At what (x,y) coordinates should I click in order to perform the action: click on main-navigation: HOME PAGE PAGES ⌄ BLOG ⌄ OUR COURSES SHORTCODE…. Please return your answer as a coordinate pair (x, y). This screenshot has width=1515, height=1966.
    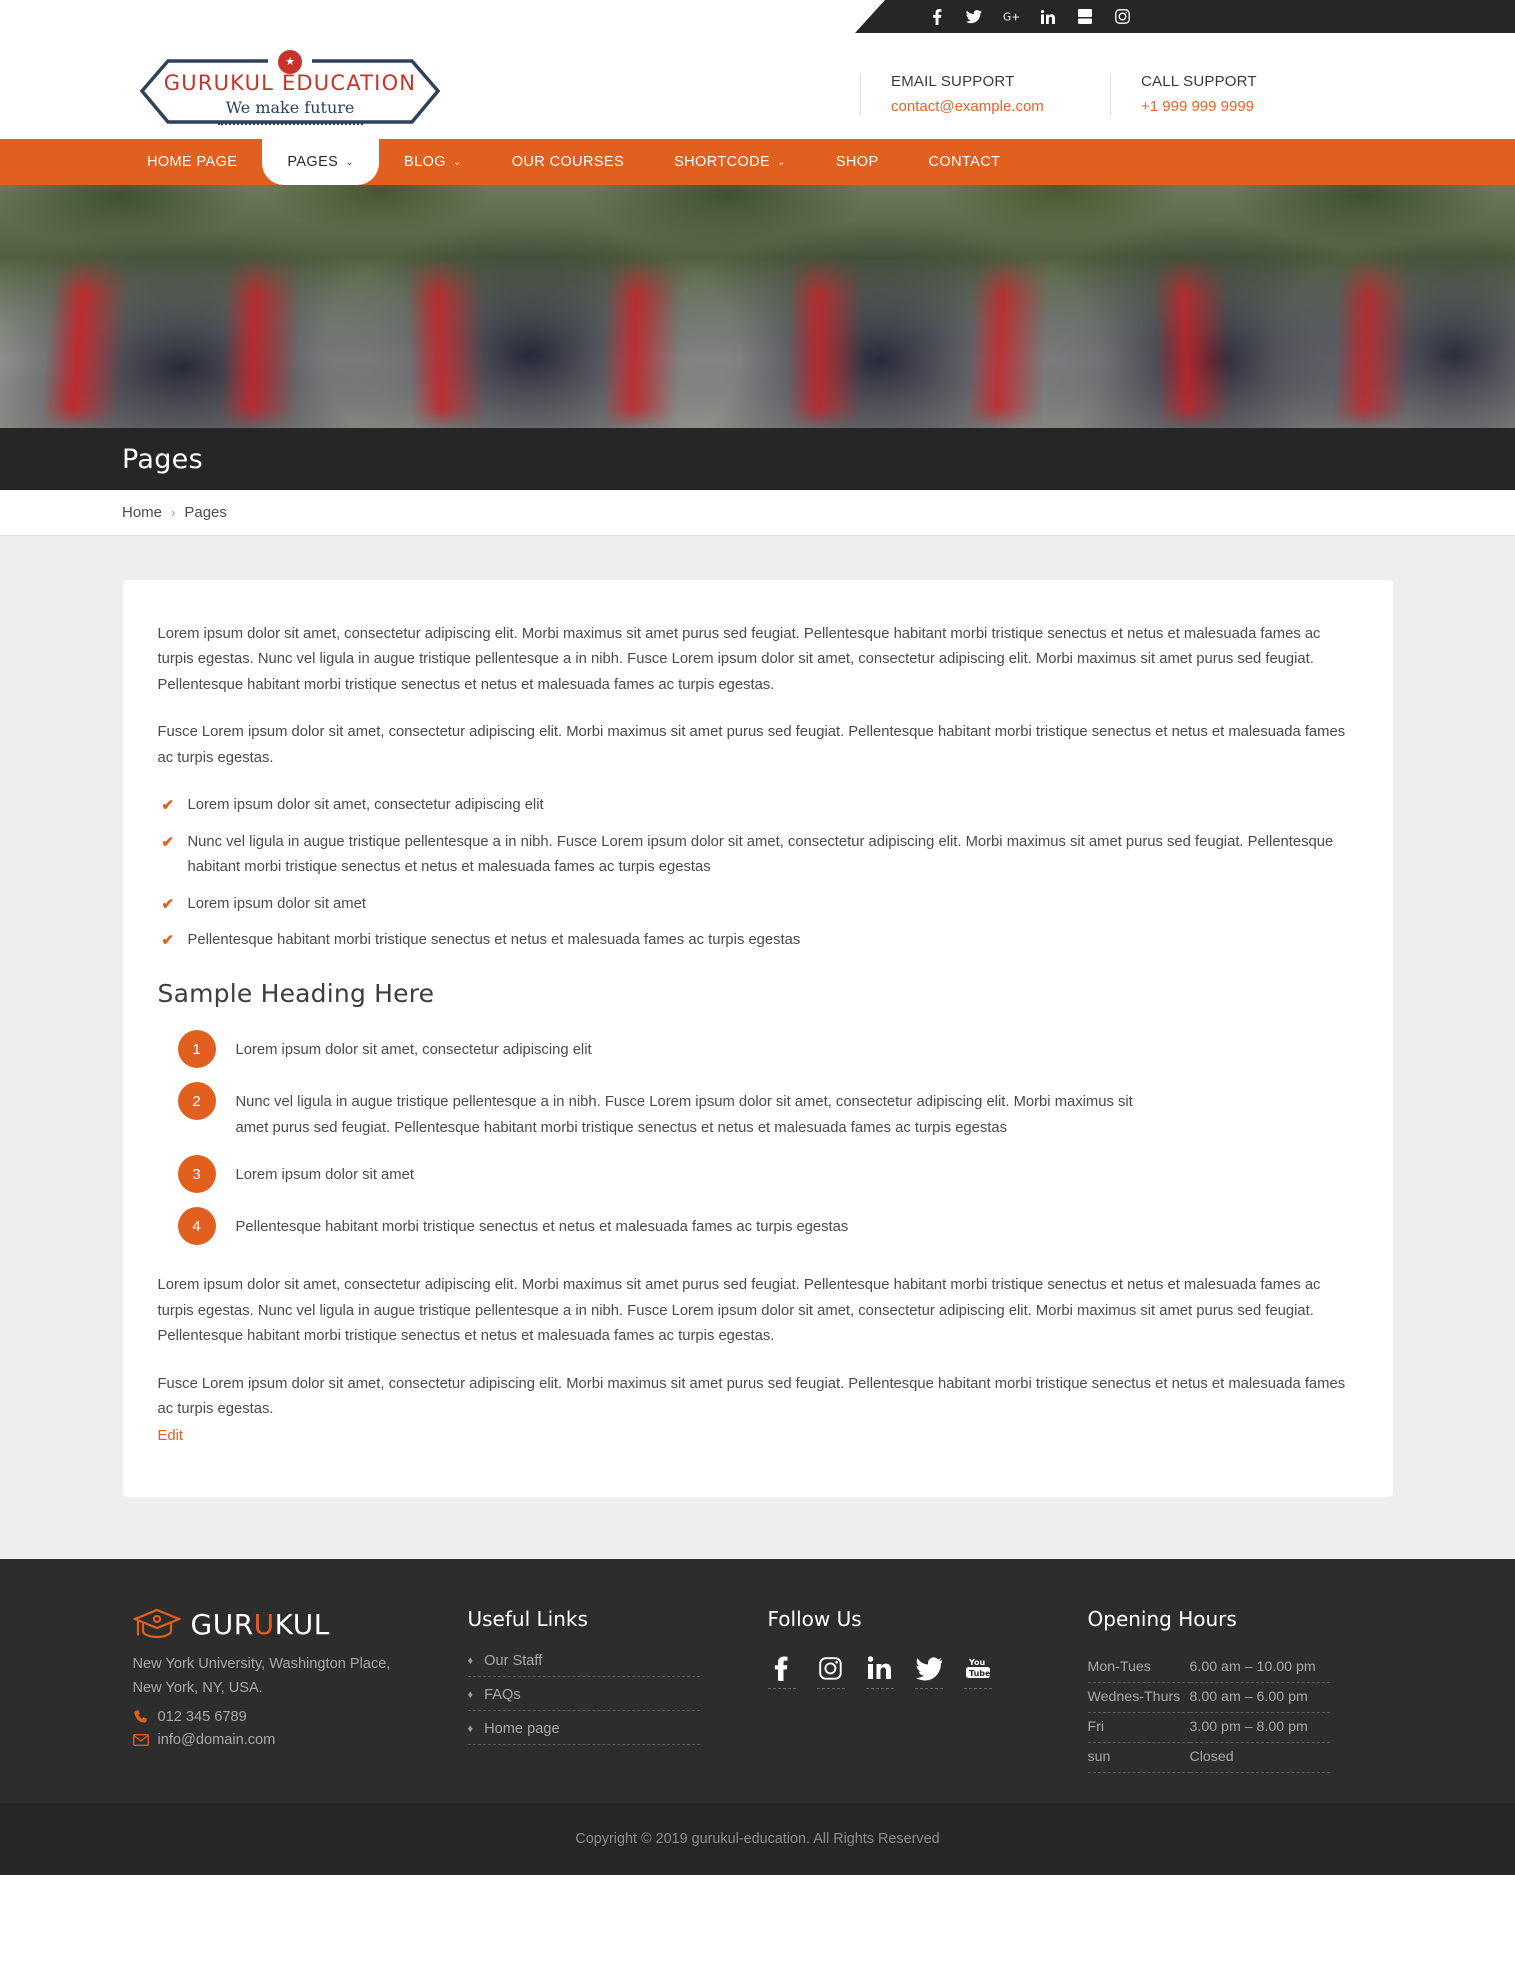
    Looking at the image, I should click on (757, 162).